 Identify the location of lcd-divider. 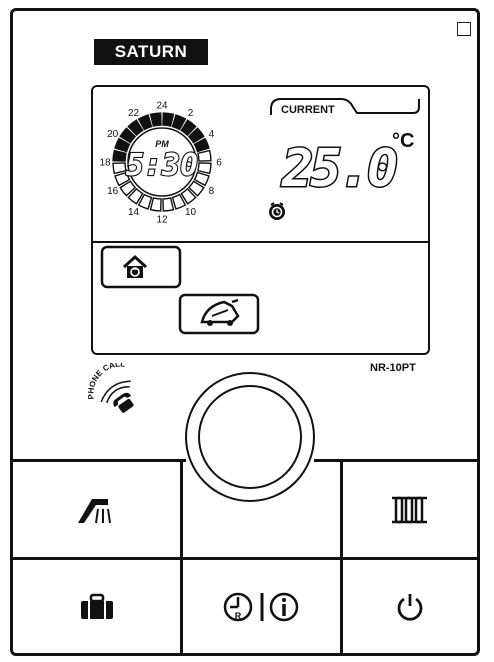
(260, 242).